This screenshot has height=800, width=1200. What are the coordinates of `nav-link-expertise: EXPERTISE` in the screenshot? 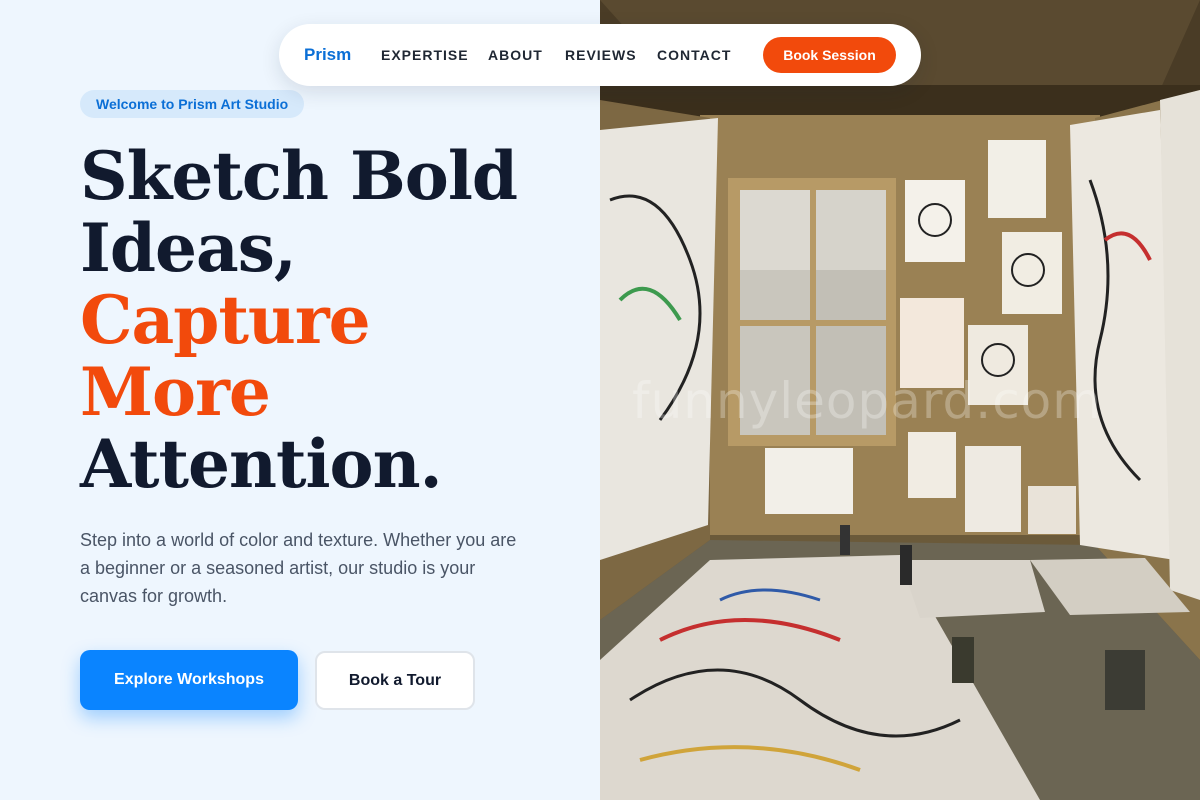 It's located at (425, 55).